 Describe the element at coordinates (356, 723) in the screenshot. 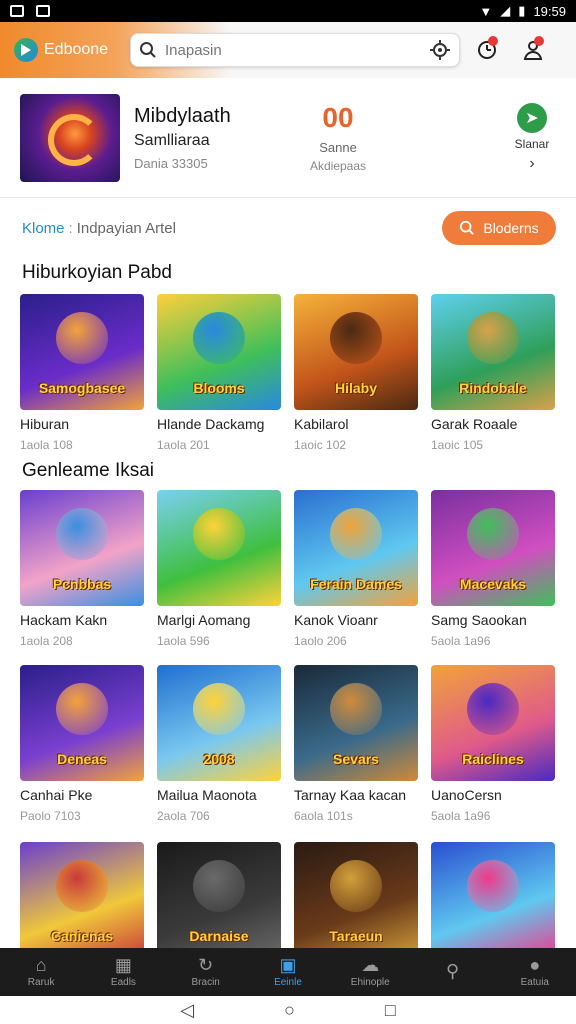

I see `game-thumbnail: Sevars` at that location.